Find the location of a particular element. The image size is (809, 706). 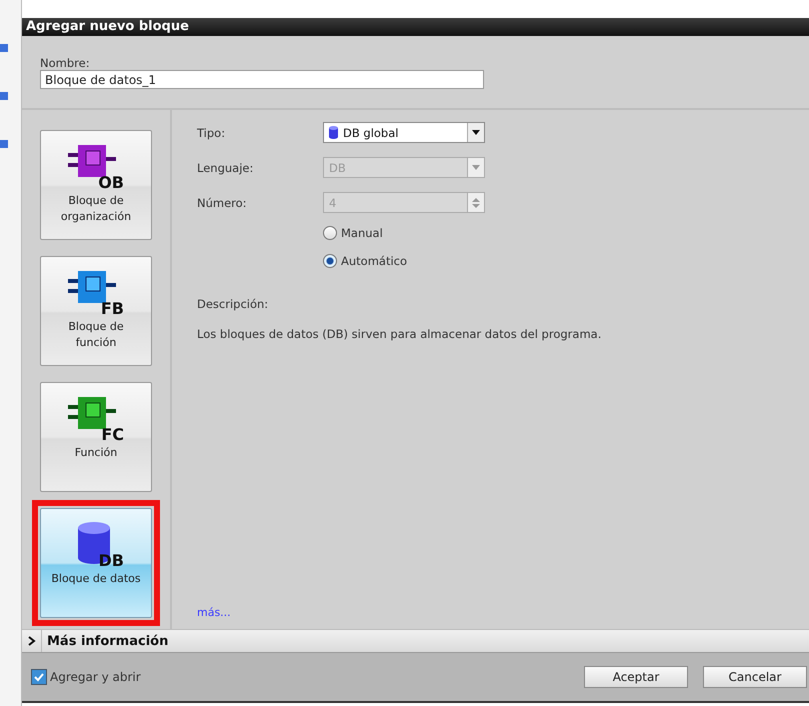

block-code-label: OB is located at coordinates (111, 183).